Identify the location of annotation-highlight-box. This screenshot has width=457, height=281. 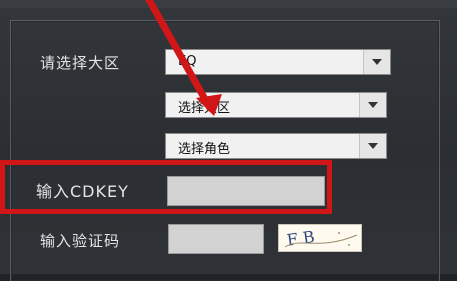
(166, 187).